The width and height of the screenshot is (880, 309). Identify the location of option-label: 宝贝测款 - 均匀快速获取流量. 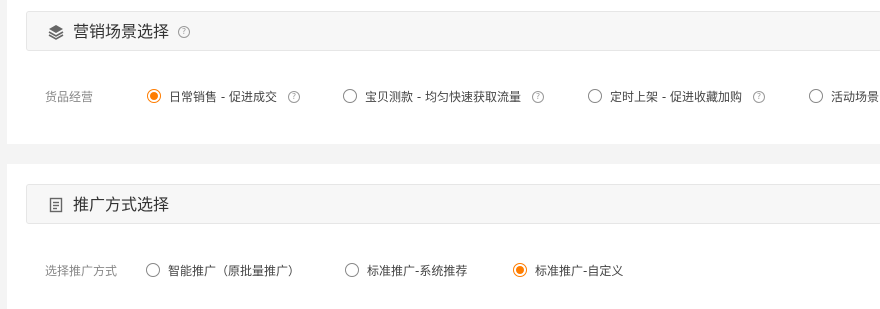
(443, 97).